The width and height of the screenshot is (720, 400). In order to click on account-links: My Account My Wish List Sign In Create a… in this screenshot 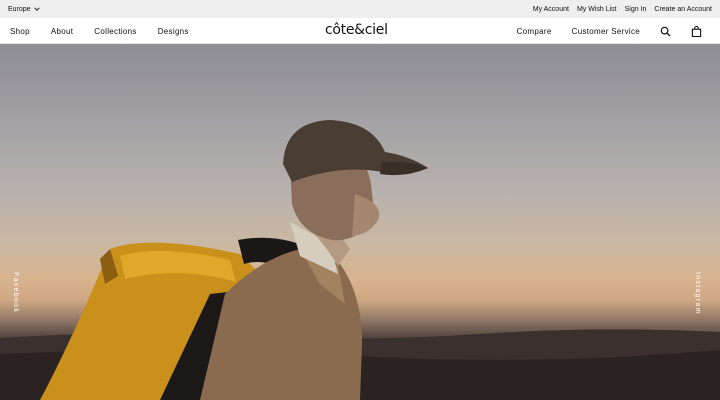, I will do `click(622, 9)`.